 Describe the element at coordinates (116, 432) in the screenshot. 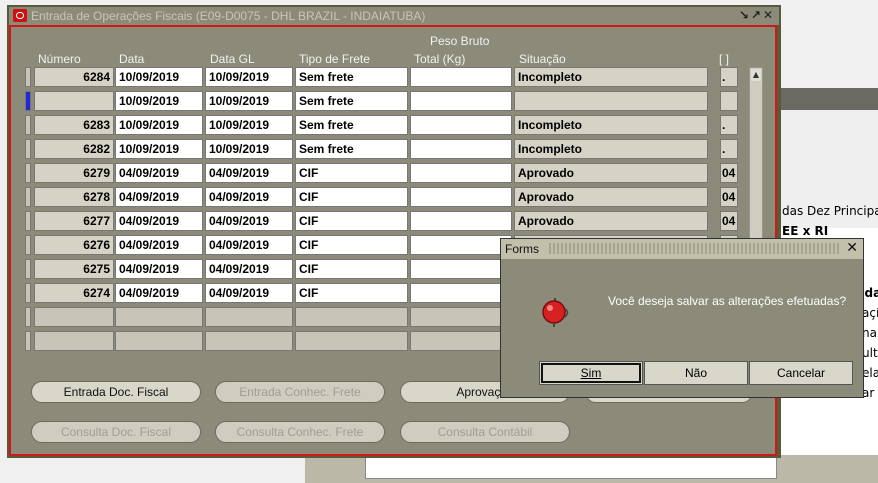

I see `consulta-doc-fiscal-button: Consulta Doc. Fiscal` at that location.